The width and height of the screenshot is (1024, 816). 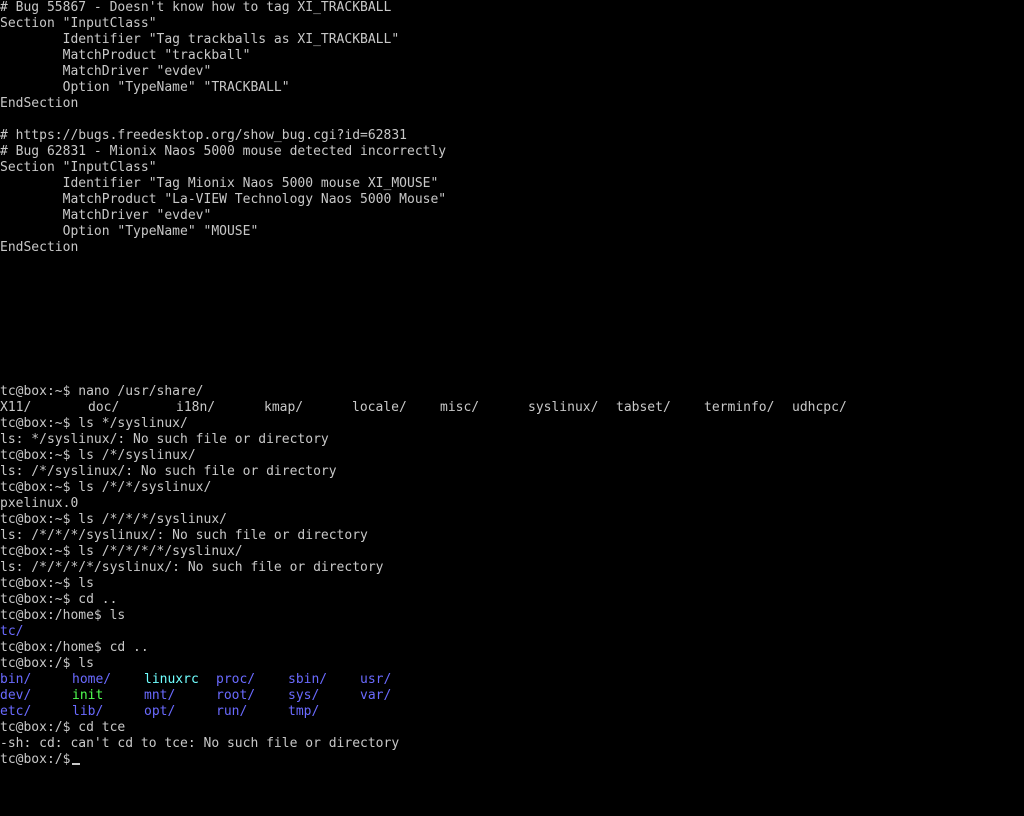 What do you see at coordinates (59, 599) in the screenshot?
I see `shell-line: tc@box:~$ cd ..` at bounding box center [59, 599].